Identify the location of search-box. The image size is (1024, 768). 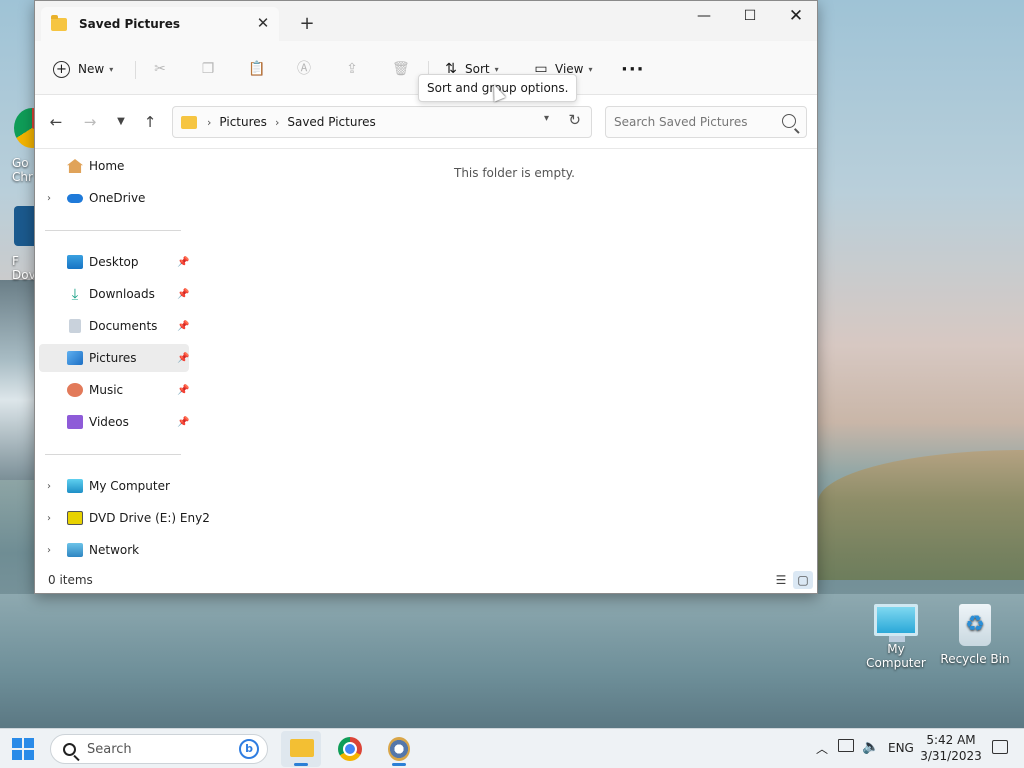
(706, 122).